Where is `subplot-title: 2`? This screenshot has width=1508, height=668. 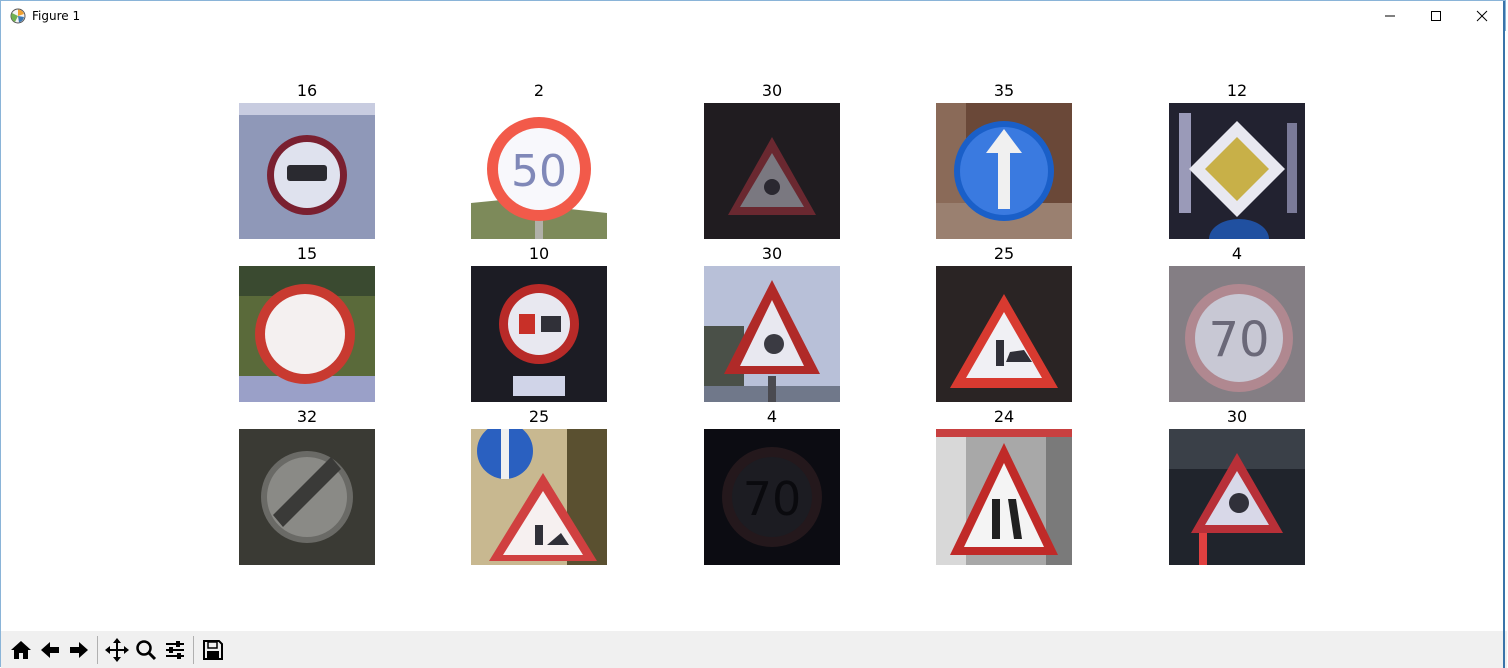 subplot-title: 2 is located at coordinates (539, 90).